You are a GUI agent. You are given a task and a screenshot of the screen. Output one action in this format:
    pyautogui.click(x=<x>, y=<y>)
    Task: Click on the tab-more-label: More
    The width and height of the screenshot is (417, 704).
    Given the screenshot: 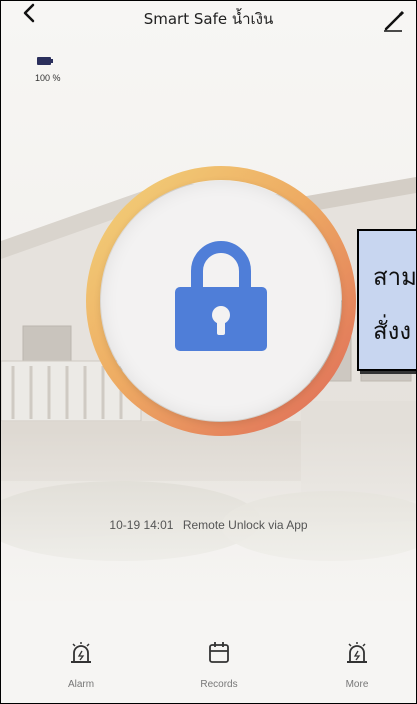 What is the action you would take?
    pyautogui.click(x=357, y=684)
    